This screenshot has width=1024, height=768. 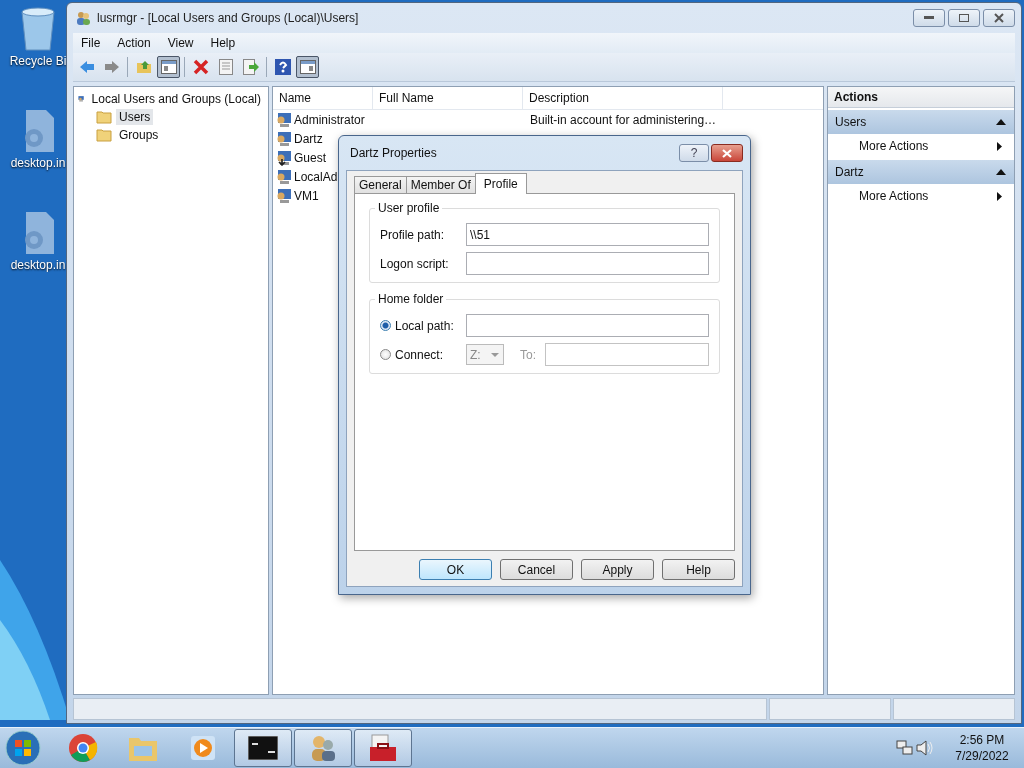 What do you see at coordinates (617, 569) in the screenshot?
I see `dialog-button: Apply` at bounding box center [617, 569].